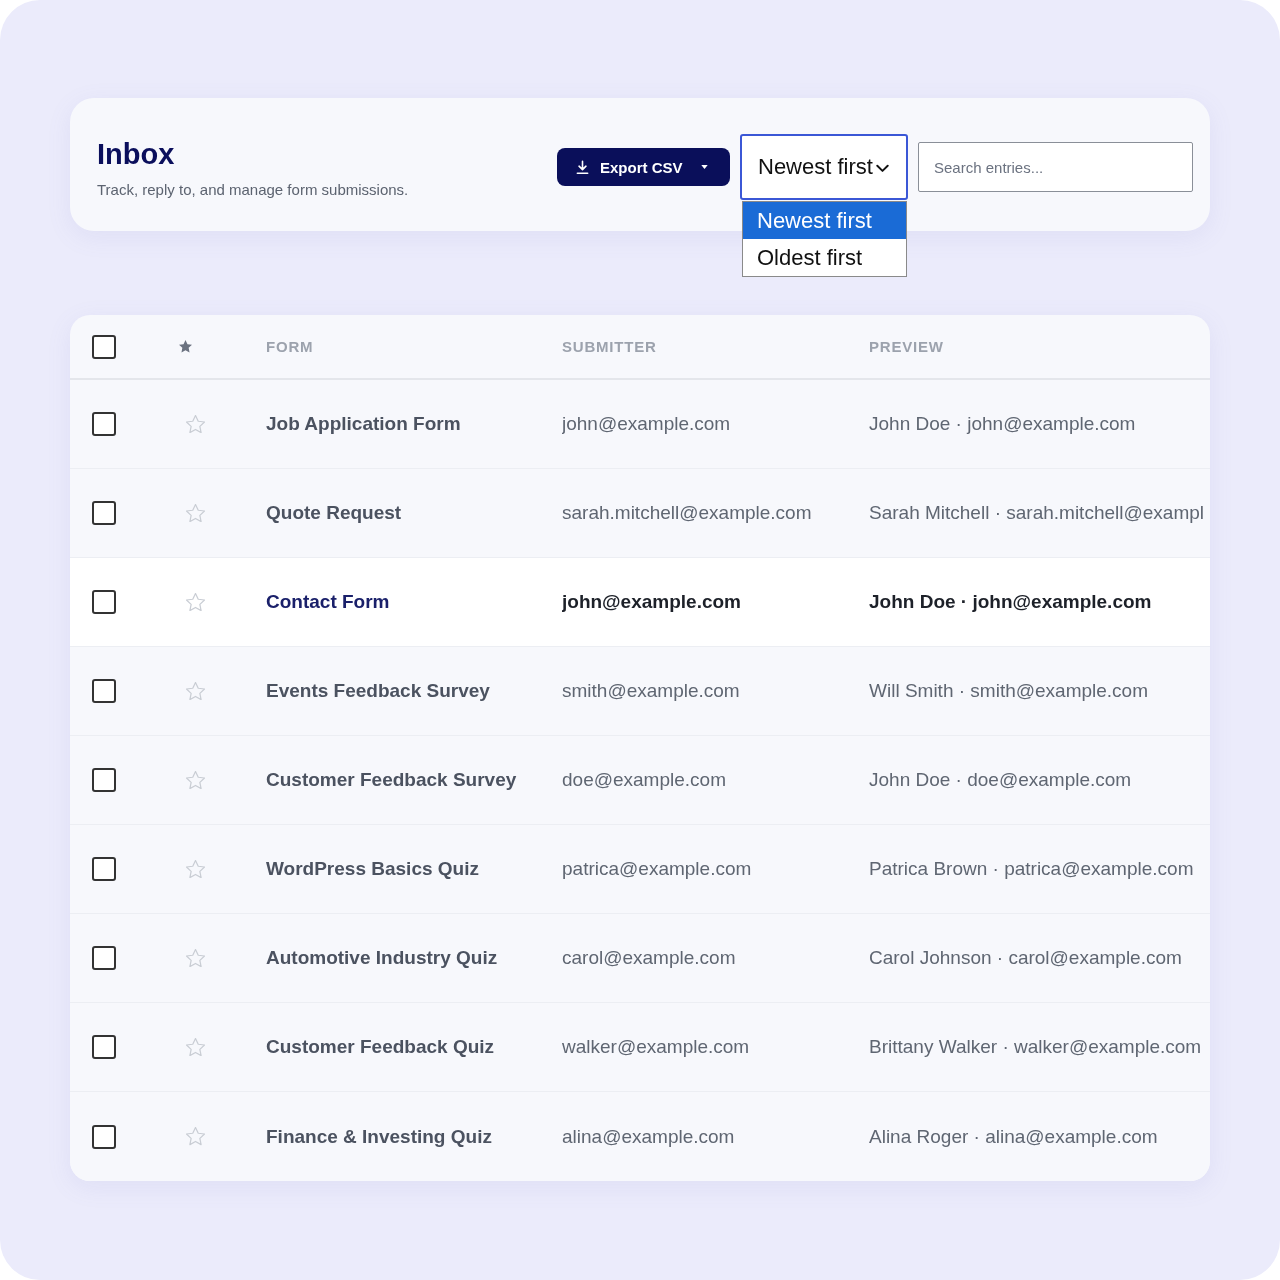 The height and width of the screenshot is (1280, 1280). I want to click on preview-text: Will Smith · smith@example.com, so click(1008, 691).